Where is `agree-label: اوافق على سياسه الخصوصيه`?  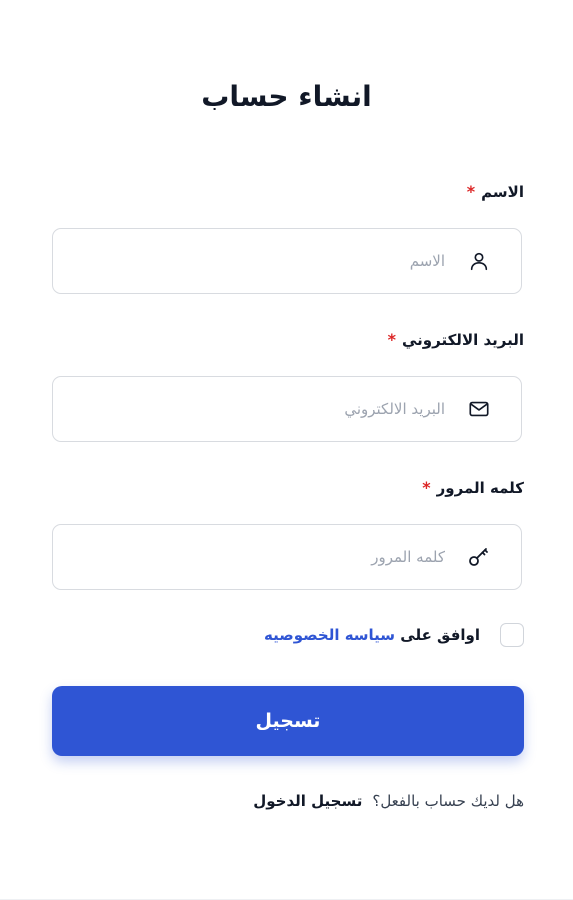
agree-label: اوافق على سياسه الخصوصيه is located at coordinates (372, 635).